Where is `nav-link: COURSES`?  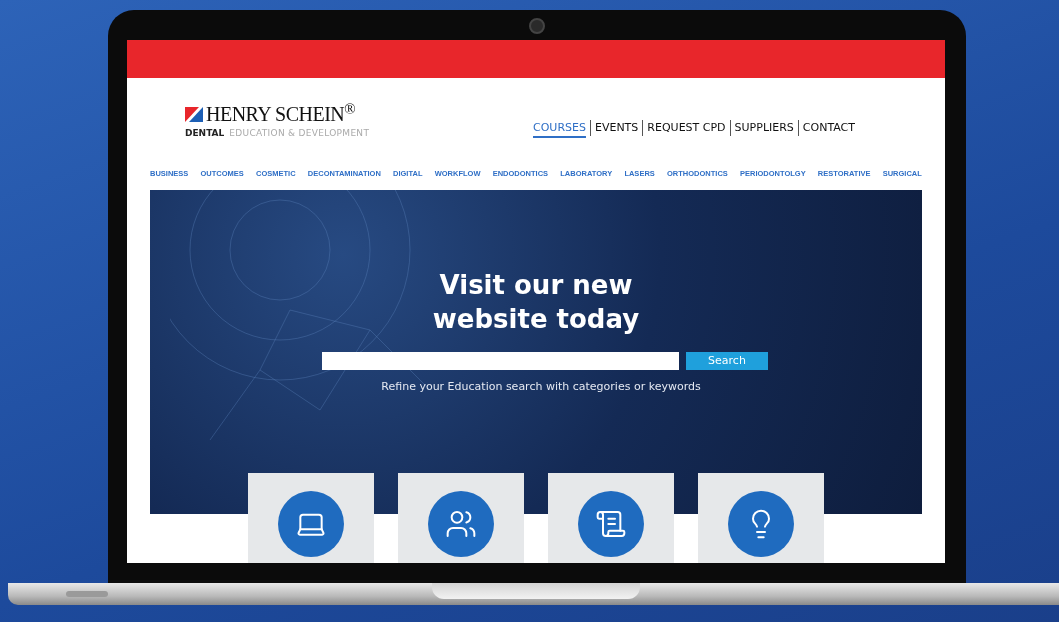
nav-link: COURSES is located at coordinates (559, 128).